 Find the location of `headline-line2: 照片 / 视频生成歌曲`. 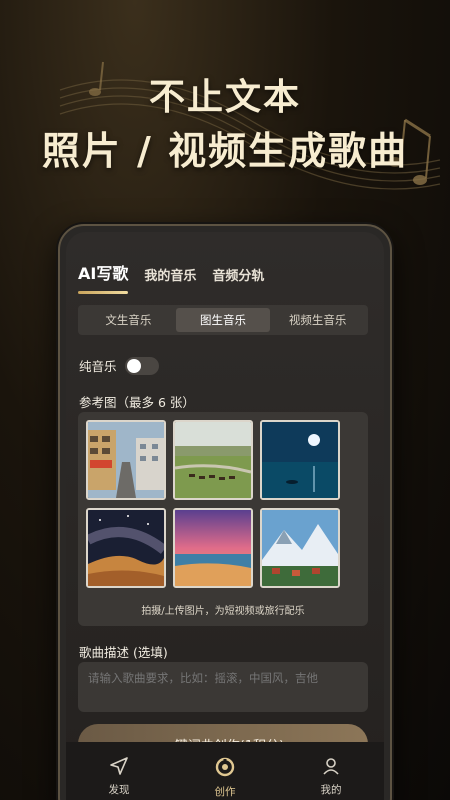

headline-line2: 照片 / 视频生成歌曲 is located at coordinates (225, 151).